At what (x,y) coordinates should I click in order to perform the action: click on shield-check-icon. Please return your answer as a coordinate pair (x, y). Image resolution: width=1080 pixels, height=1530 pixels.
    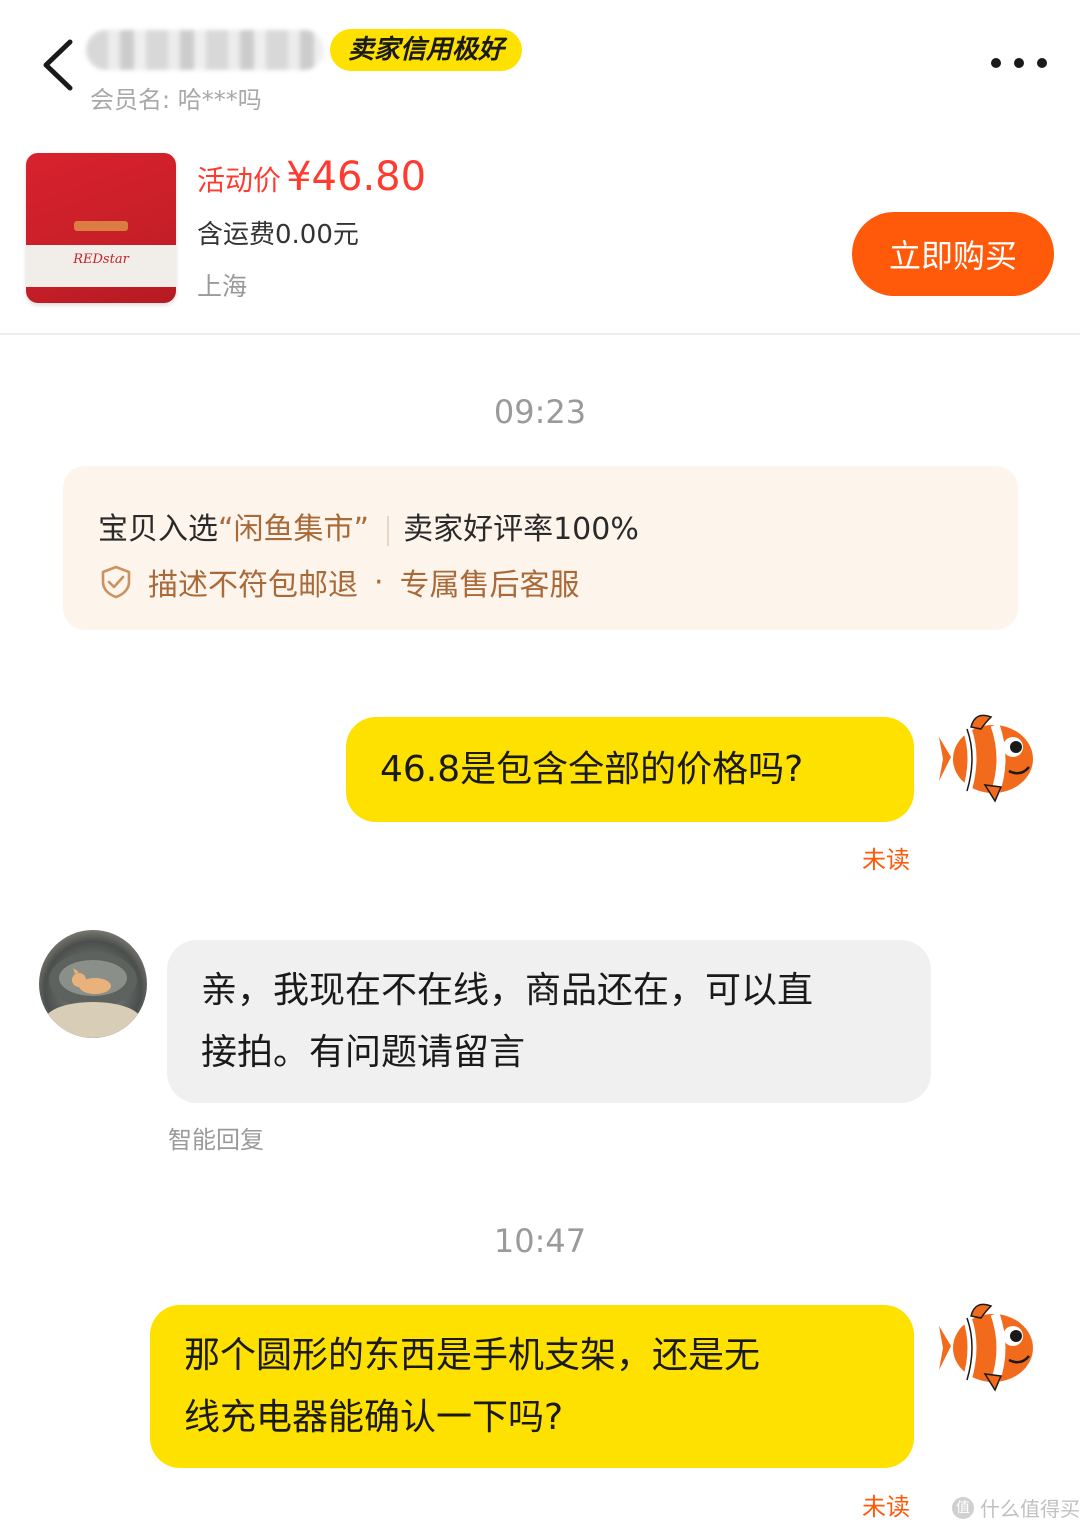
    Looking at the image, I should click on (116, 582).